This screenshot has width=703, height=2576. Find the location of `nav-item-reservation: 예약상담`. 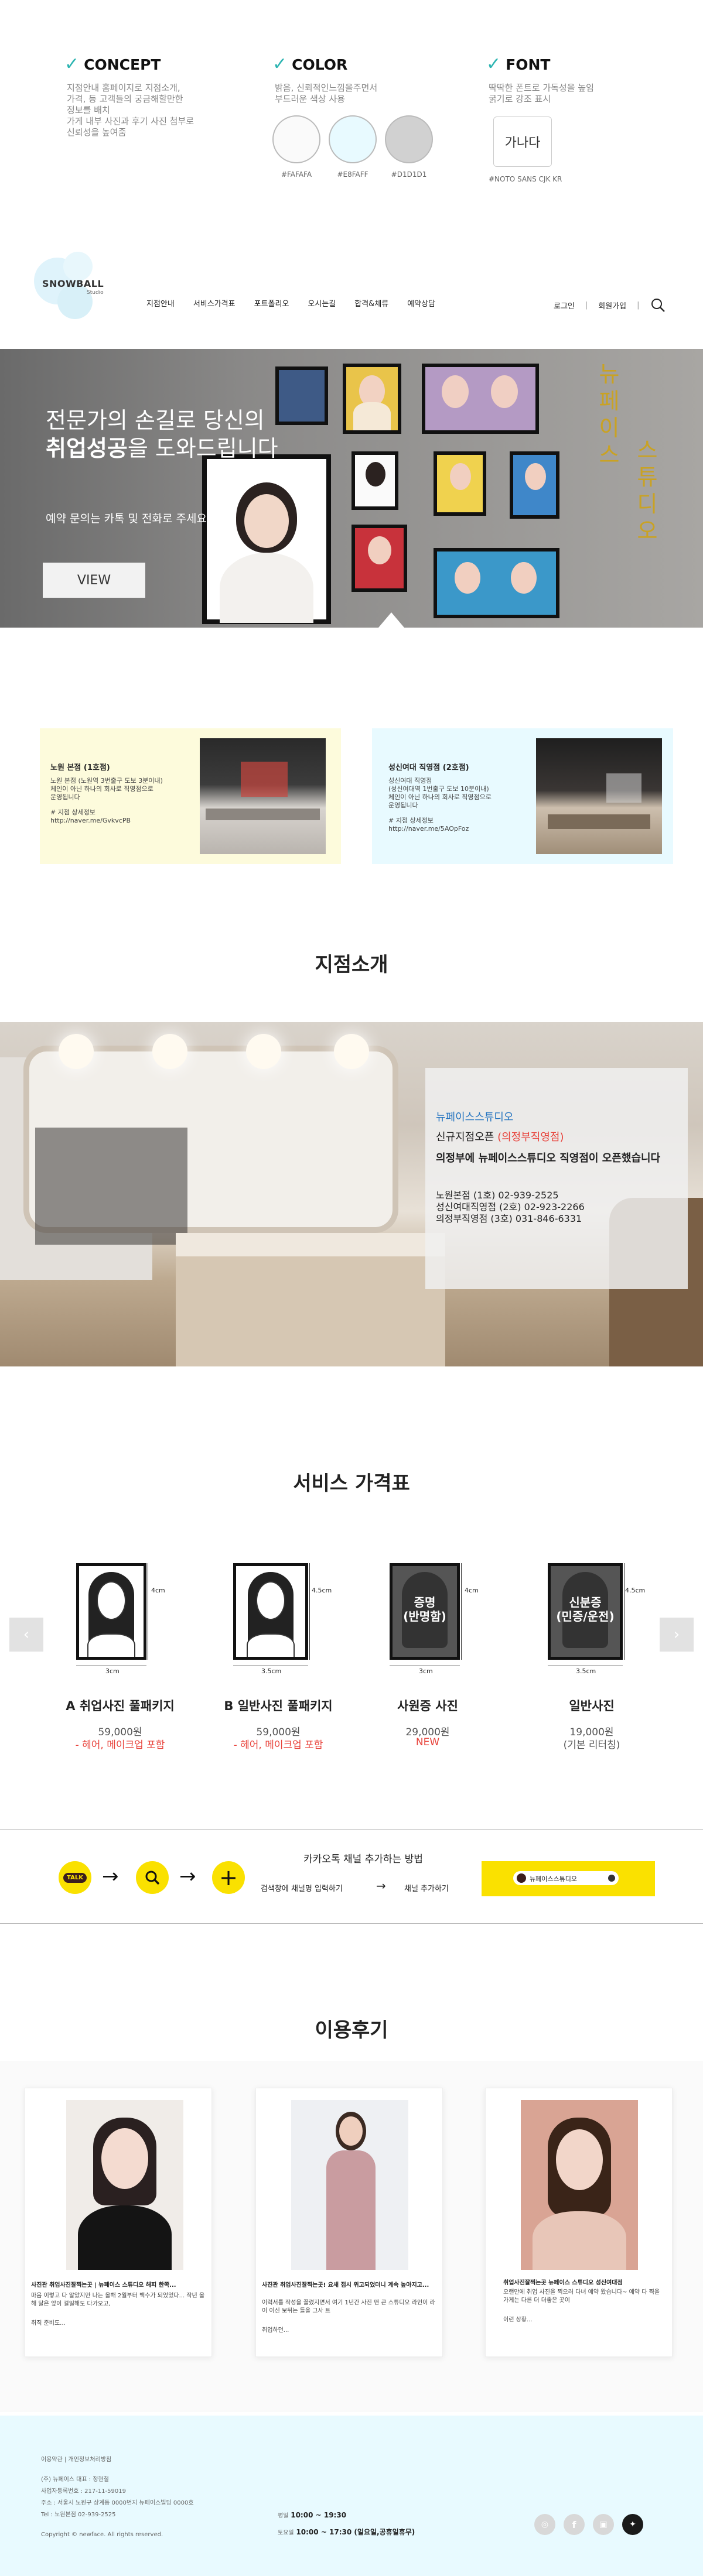

nav-item-reservation: 예약상담 is located at coordinates (421, 303).